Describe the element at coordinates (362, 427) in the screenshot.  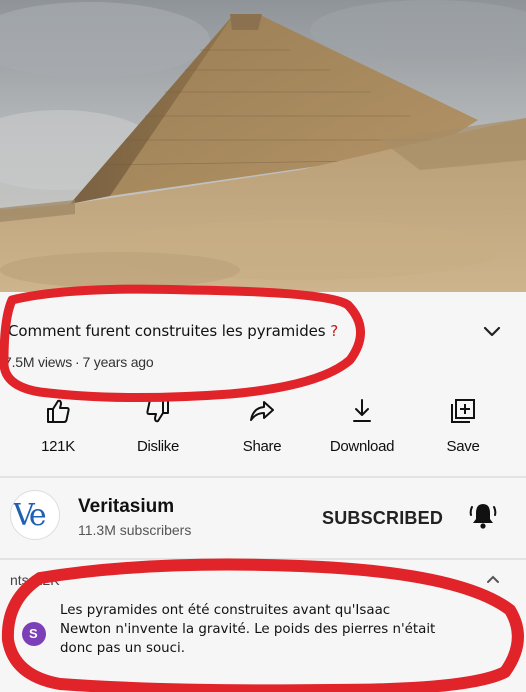
I see `download-button: Download` at that location.